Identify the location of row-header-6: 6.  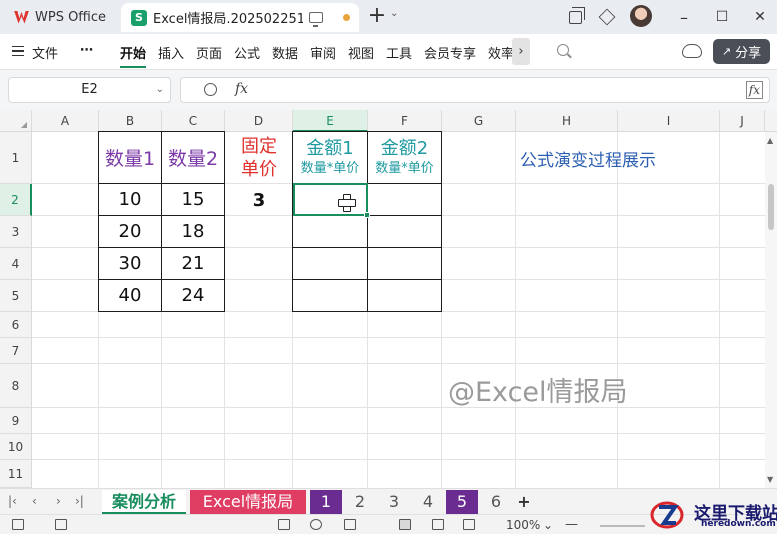
(16, 325).